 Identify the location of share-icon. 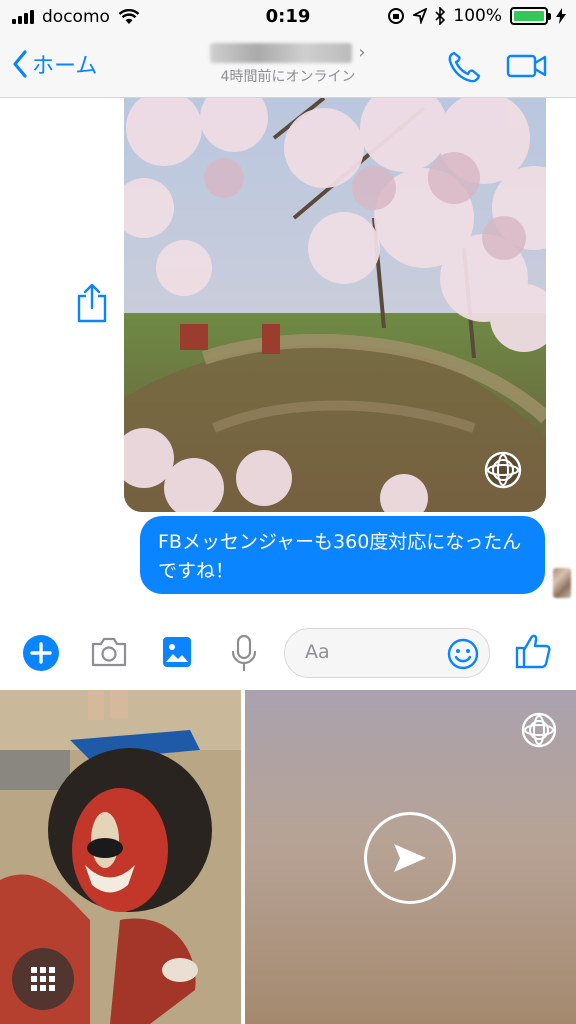
(92, 303).